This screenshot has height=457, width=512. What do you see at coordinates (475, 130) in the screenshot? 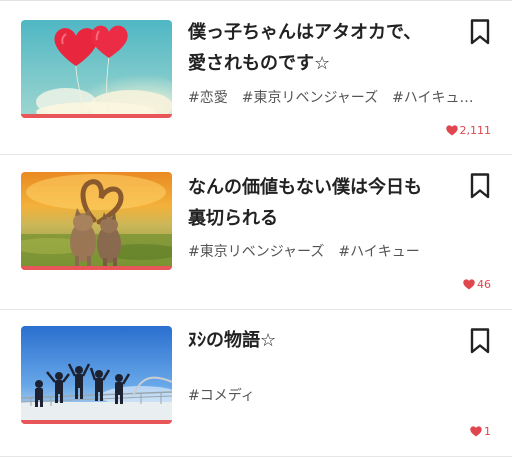
I see `like-count-value: 2,111` at bounding box center [475, 130].